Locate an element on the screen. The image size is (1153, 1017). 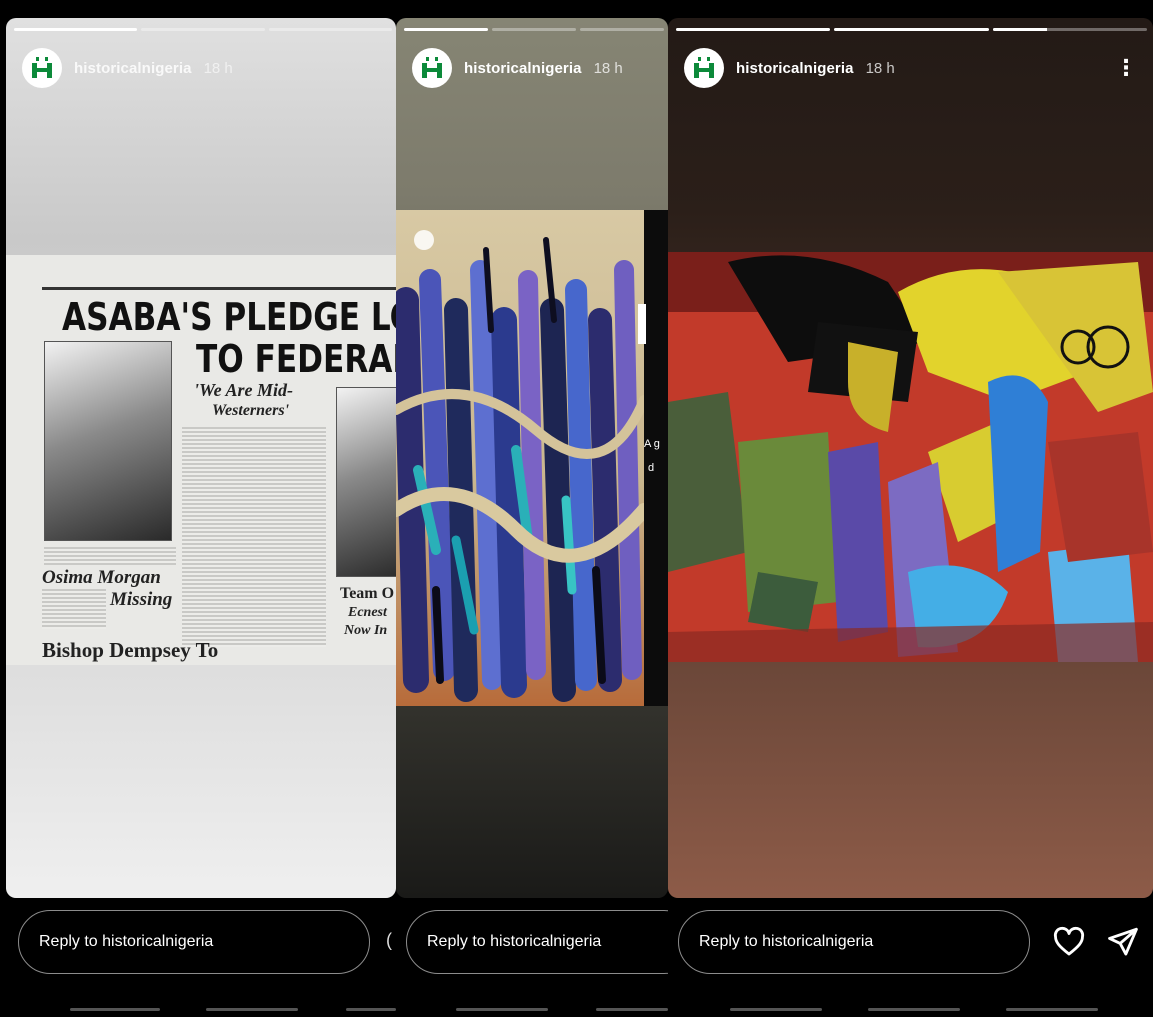
next-image-edge: A g d is located at coordinates (653, 458).